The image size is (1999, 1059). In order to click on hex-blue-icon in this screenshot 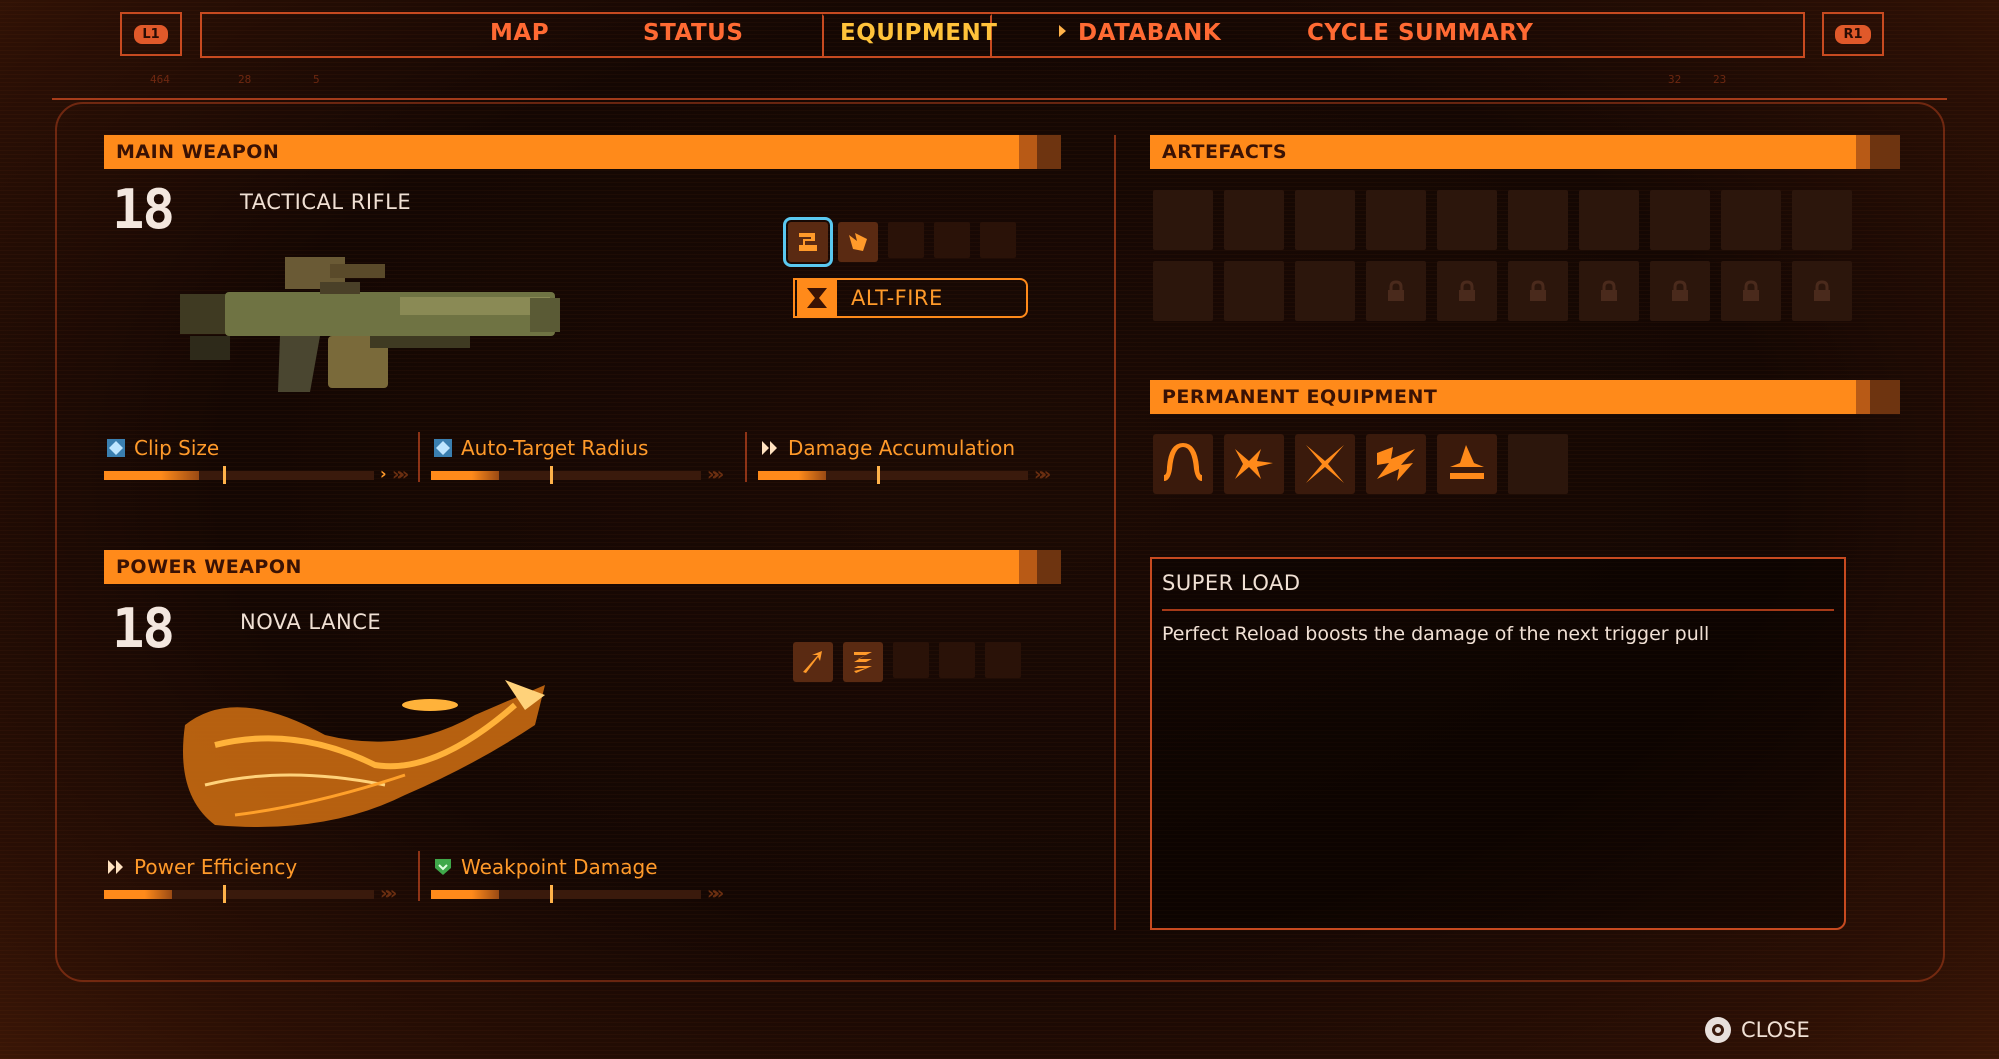, I will do `click(116, 448)`.